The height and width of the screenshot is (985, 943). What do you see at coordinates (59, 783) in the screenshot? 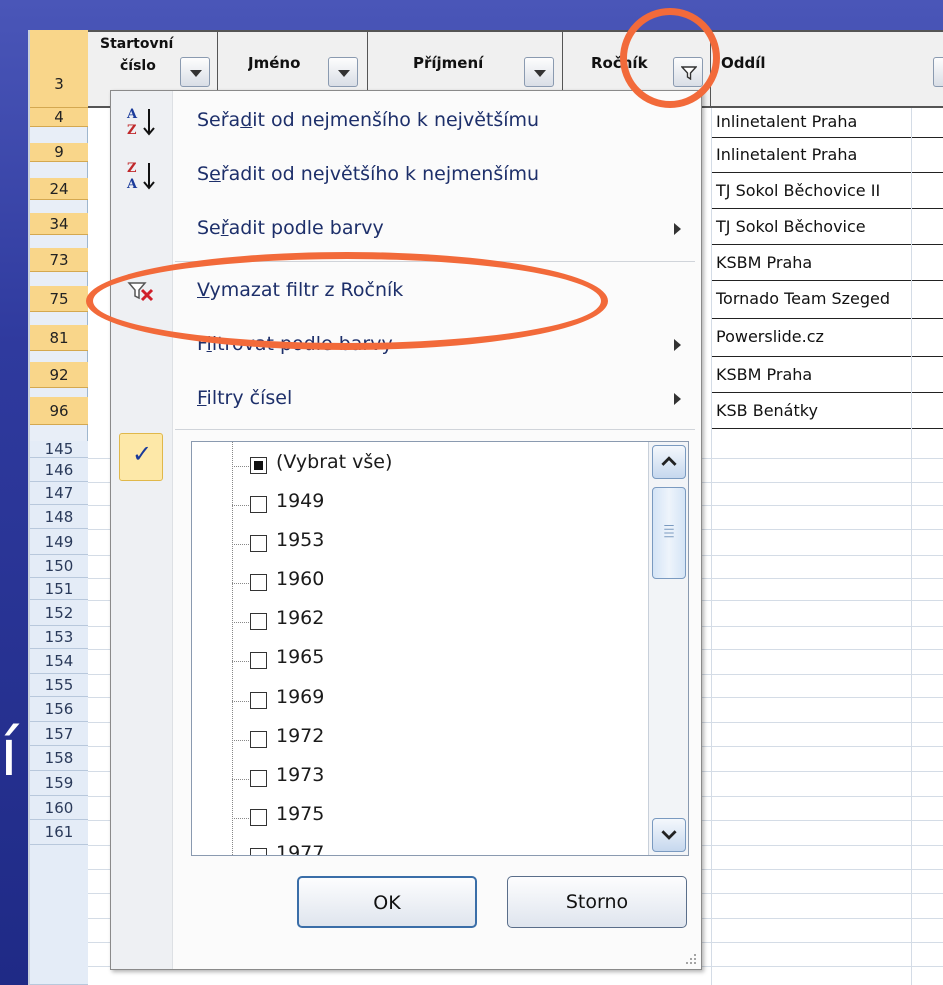
I see `row-header: 159` at bounding box center [59, 783].